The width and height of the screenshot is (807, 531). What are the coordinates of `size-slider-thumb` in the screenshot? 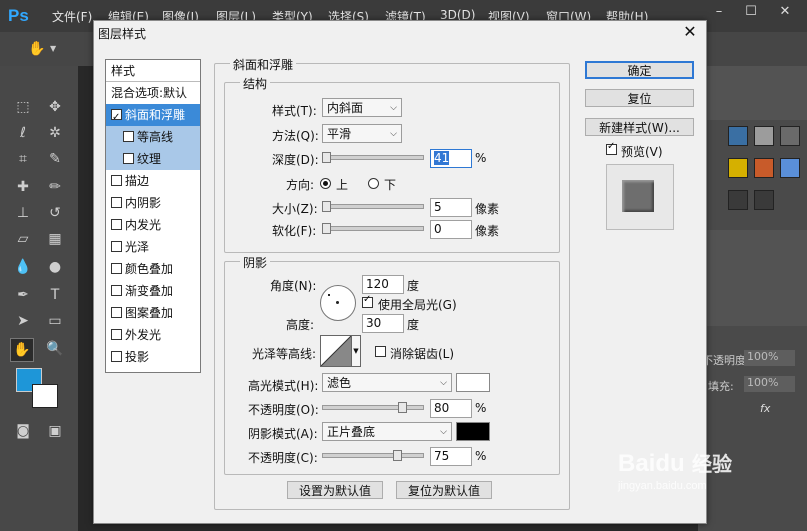 It's located at (326, 206).